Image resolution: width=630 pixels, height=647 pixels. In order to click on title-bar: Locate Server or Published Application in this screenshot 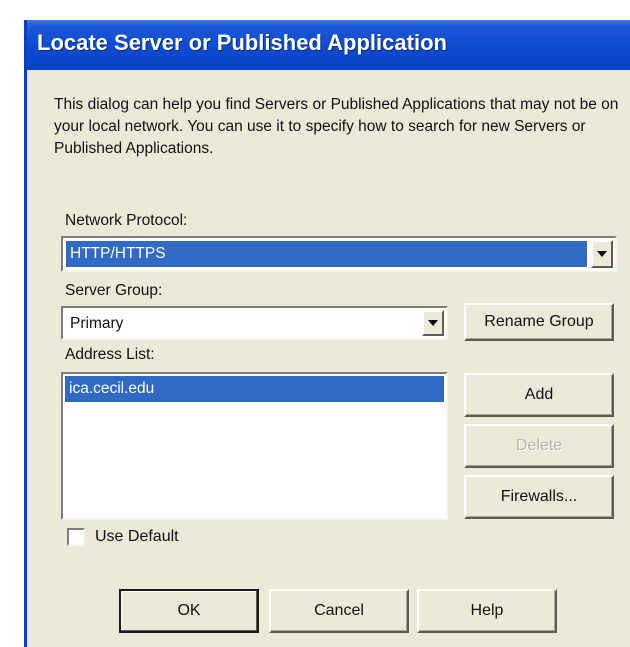, I will do `click(328, 45)`.